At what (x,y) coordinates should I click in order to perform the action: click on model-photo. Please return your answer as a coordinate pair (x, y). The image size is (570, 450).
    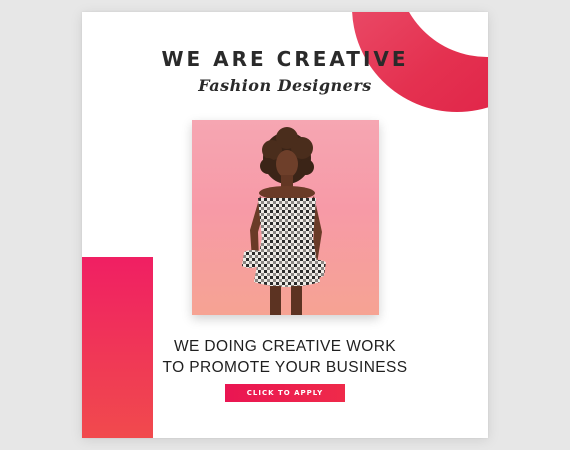
    Looking at the image, I should click on (285, 217).